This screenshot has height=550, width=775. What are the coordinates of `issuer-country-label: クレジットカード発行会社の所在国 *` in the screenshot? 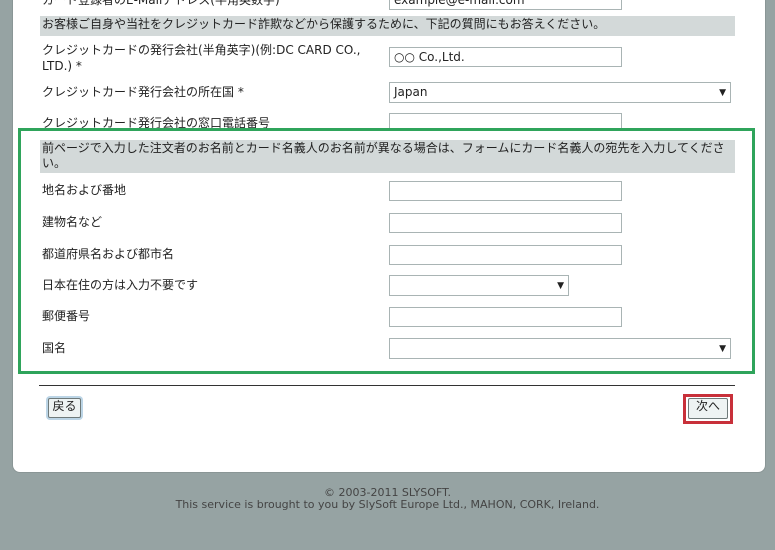 It's located at (143, 92).